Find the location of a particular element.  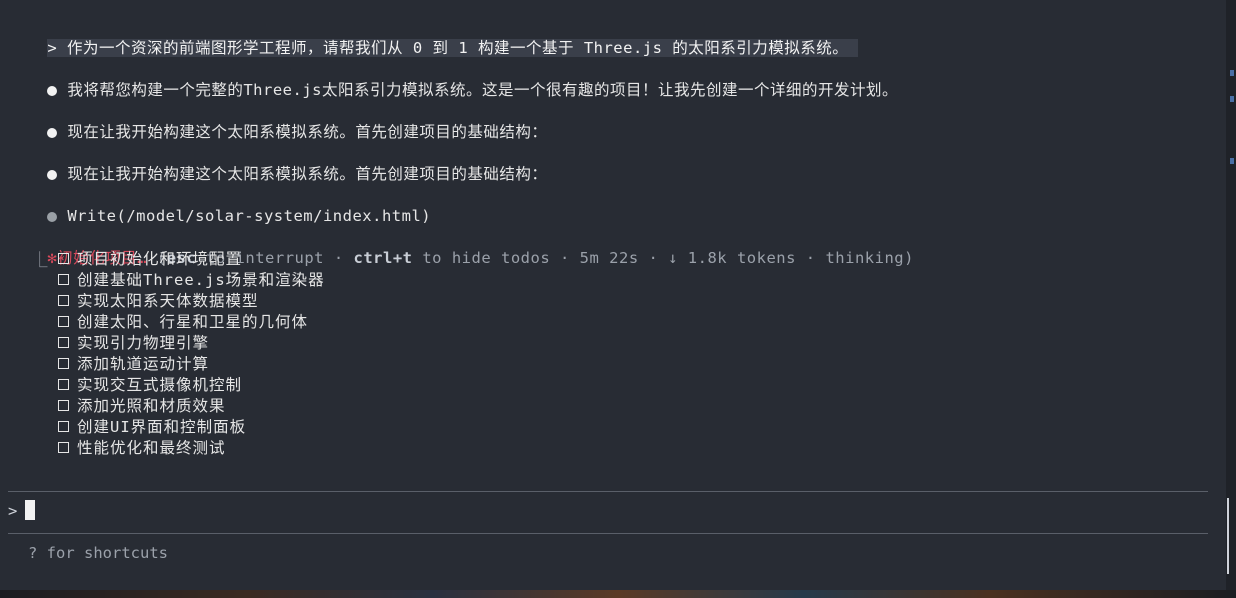

todo-label: 创建太阳、行星和卫星的几何体 is located at coordinates (193, 322).